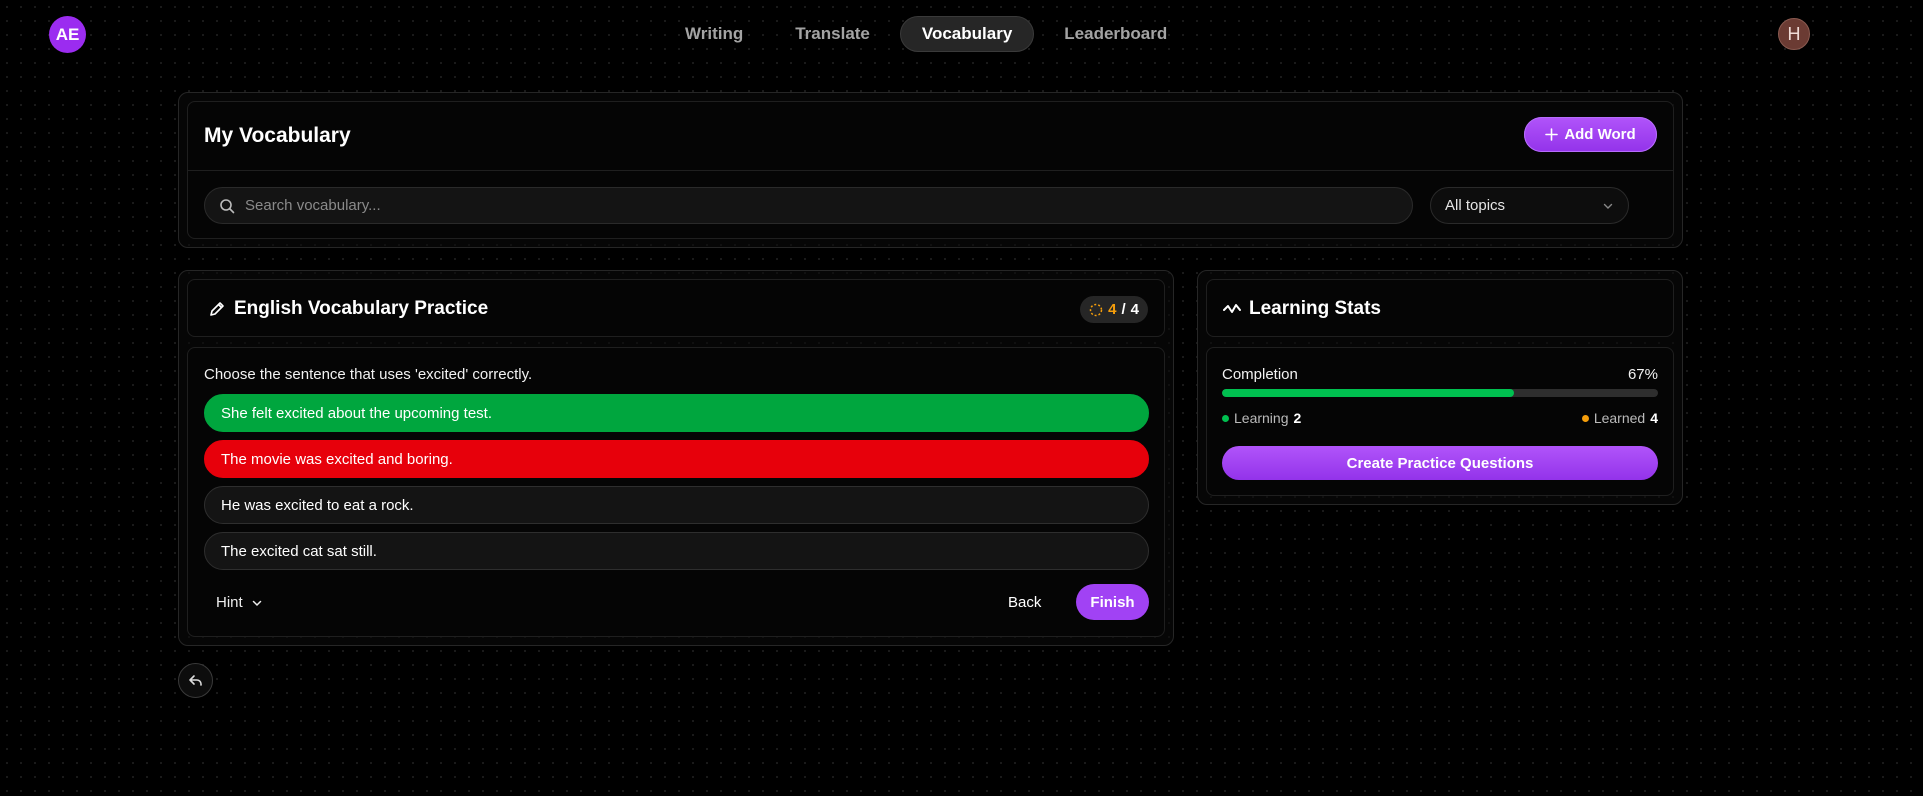 This screenshot has width=1923, height=796. I want to click on search-box, so click(808, 205).